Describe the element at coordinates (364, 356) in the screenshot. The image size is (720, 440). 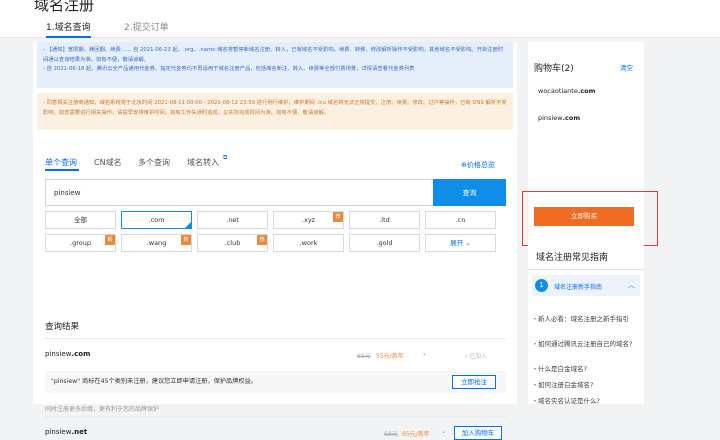
I see `original-price: 65元` at that location.